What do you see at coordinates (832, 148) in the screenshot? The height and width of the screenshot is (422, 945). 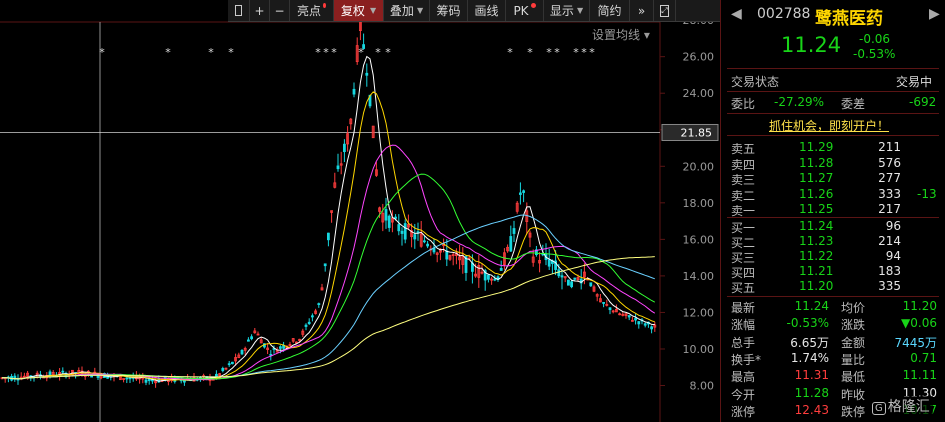 I see `sell-order-row: 卖五 11.29 211` at bounding box center [832, 148].